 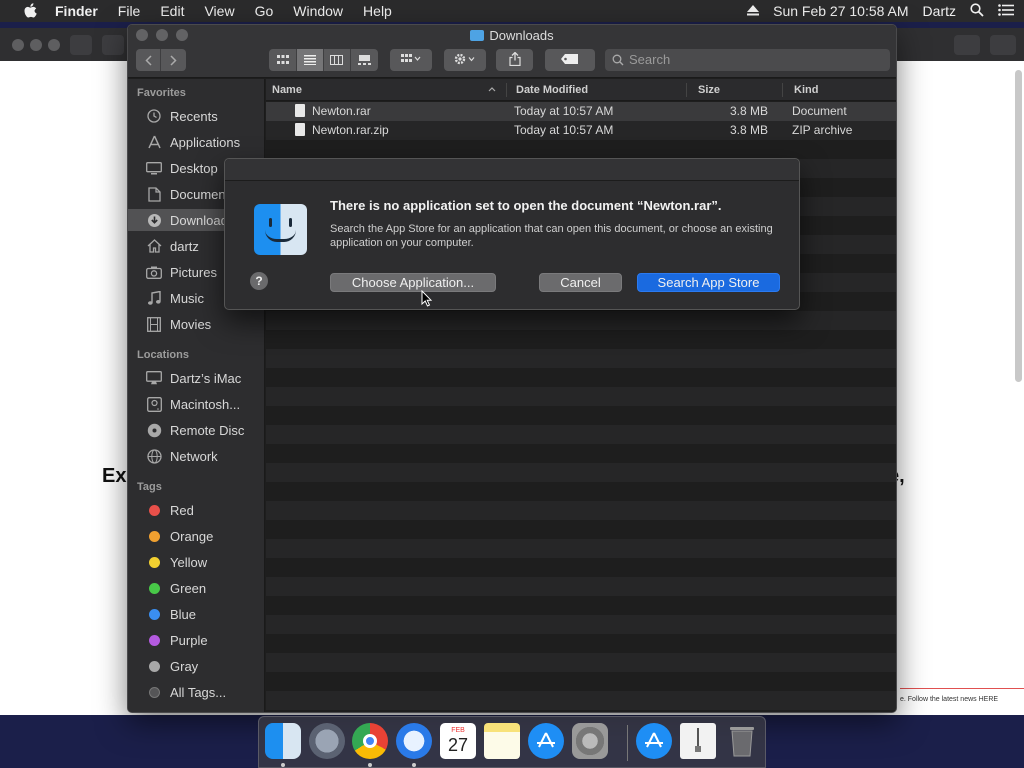 What do you see at coordinates (219, 11) in the screenshot?
I see `menu-view: View` at bounding box center [219, 11].